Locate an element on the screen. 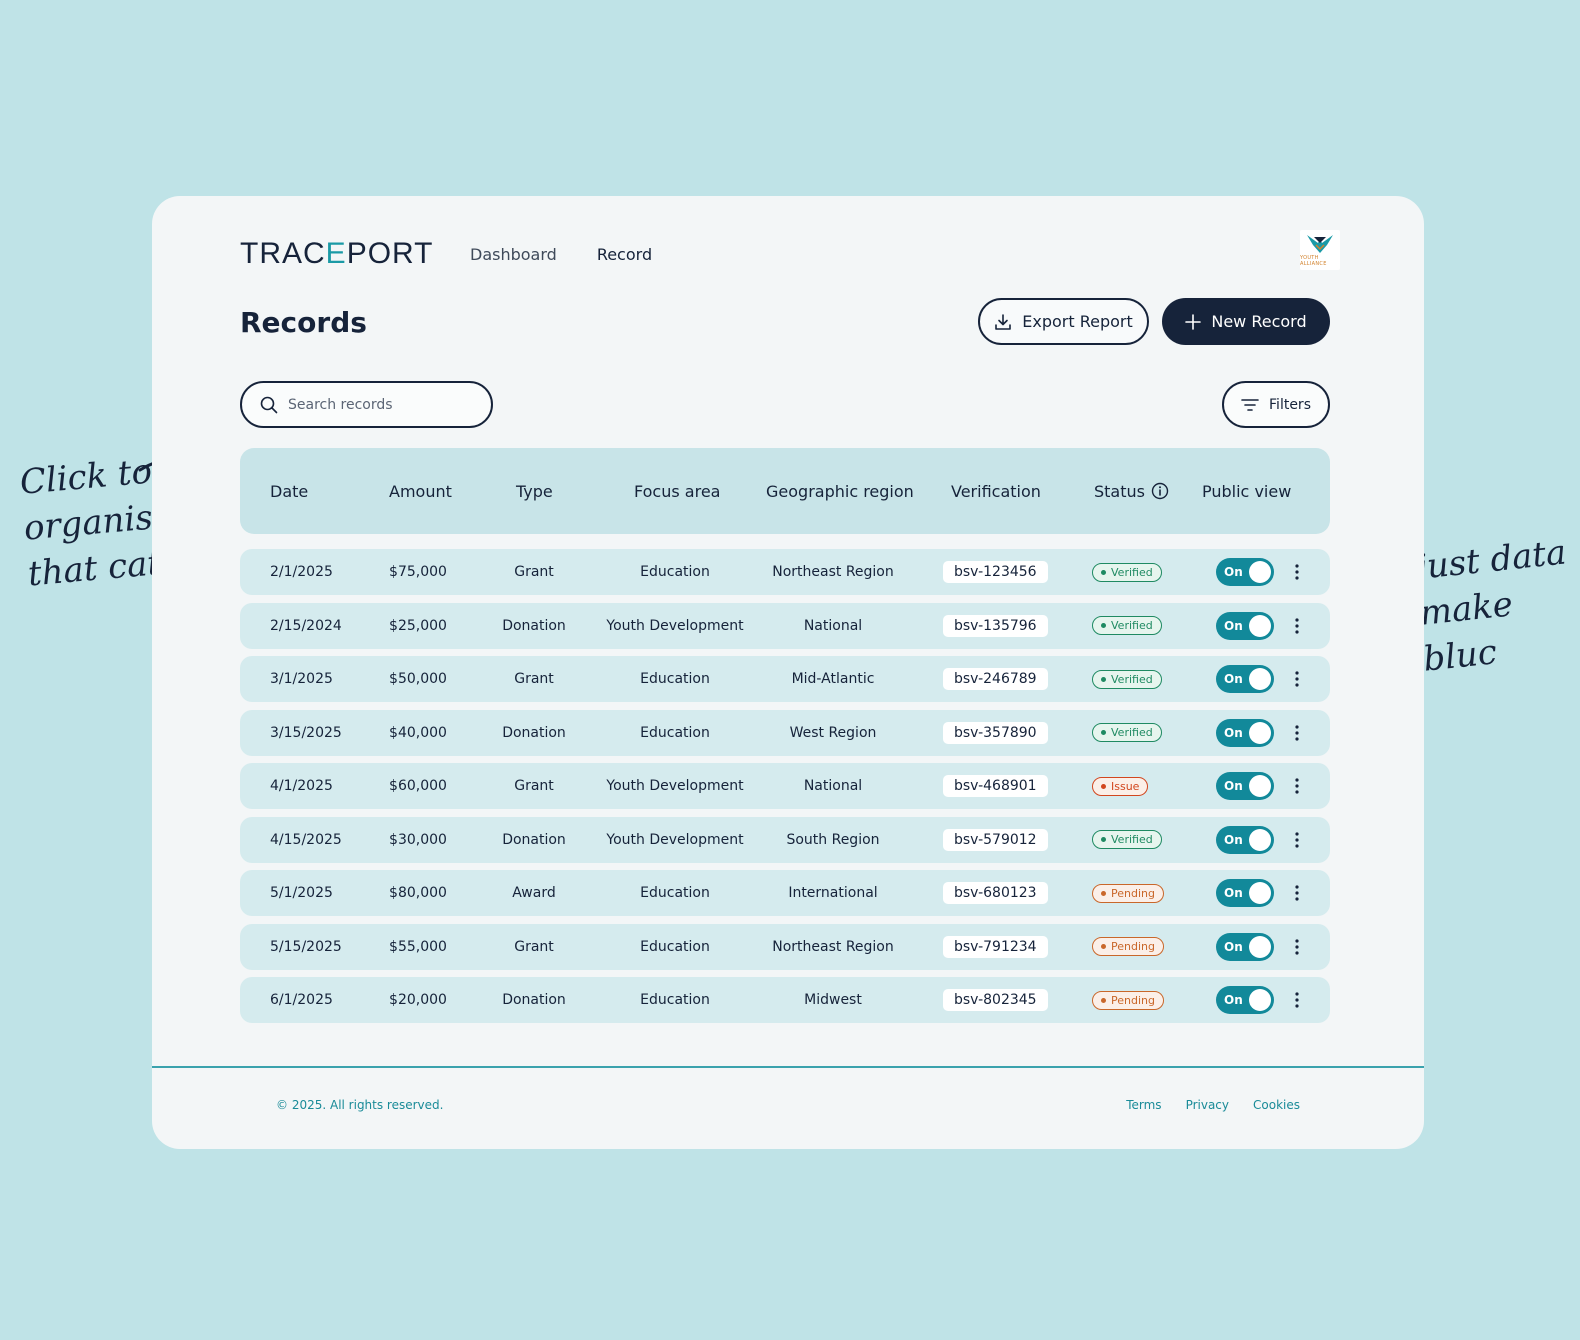  status-badge: Verified is located at coordinates (1127, 679).